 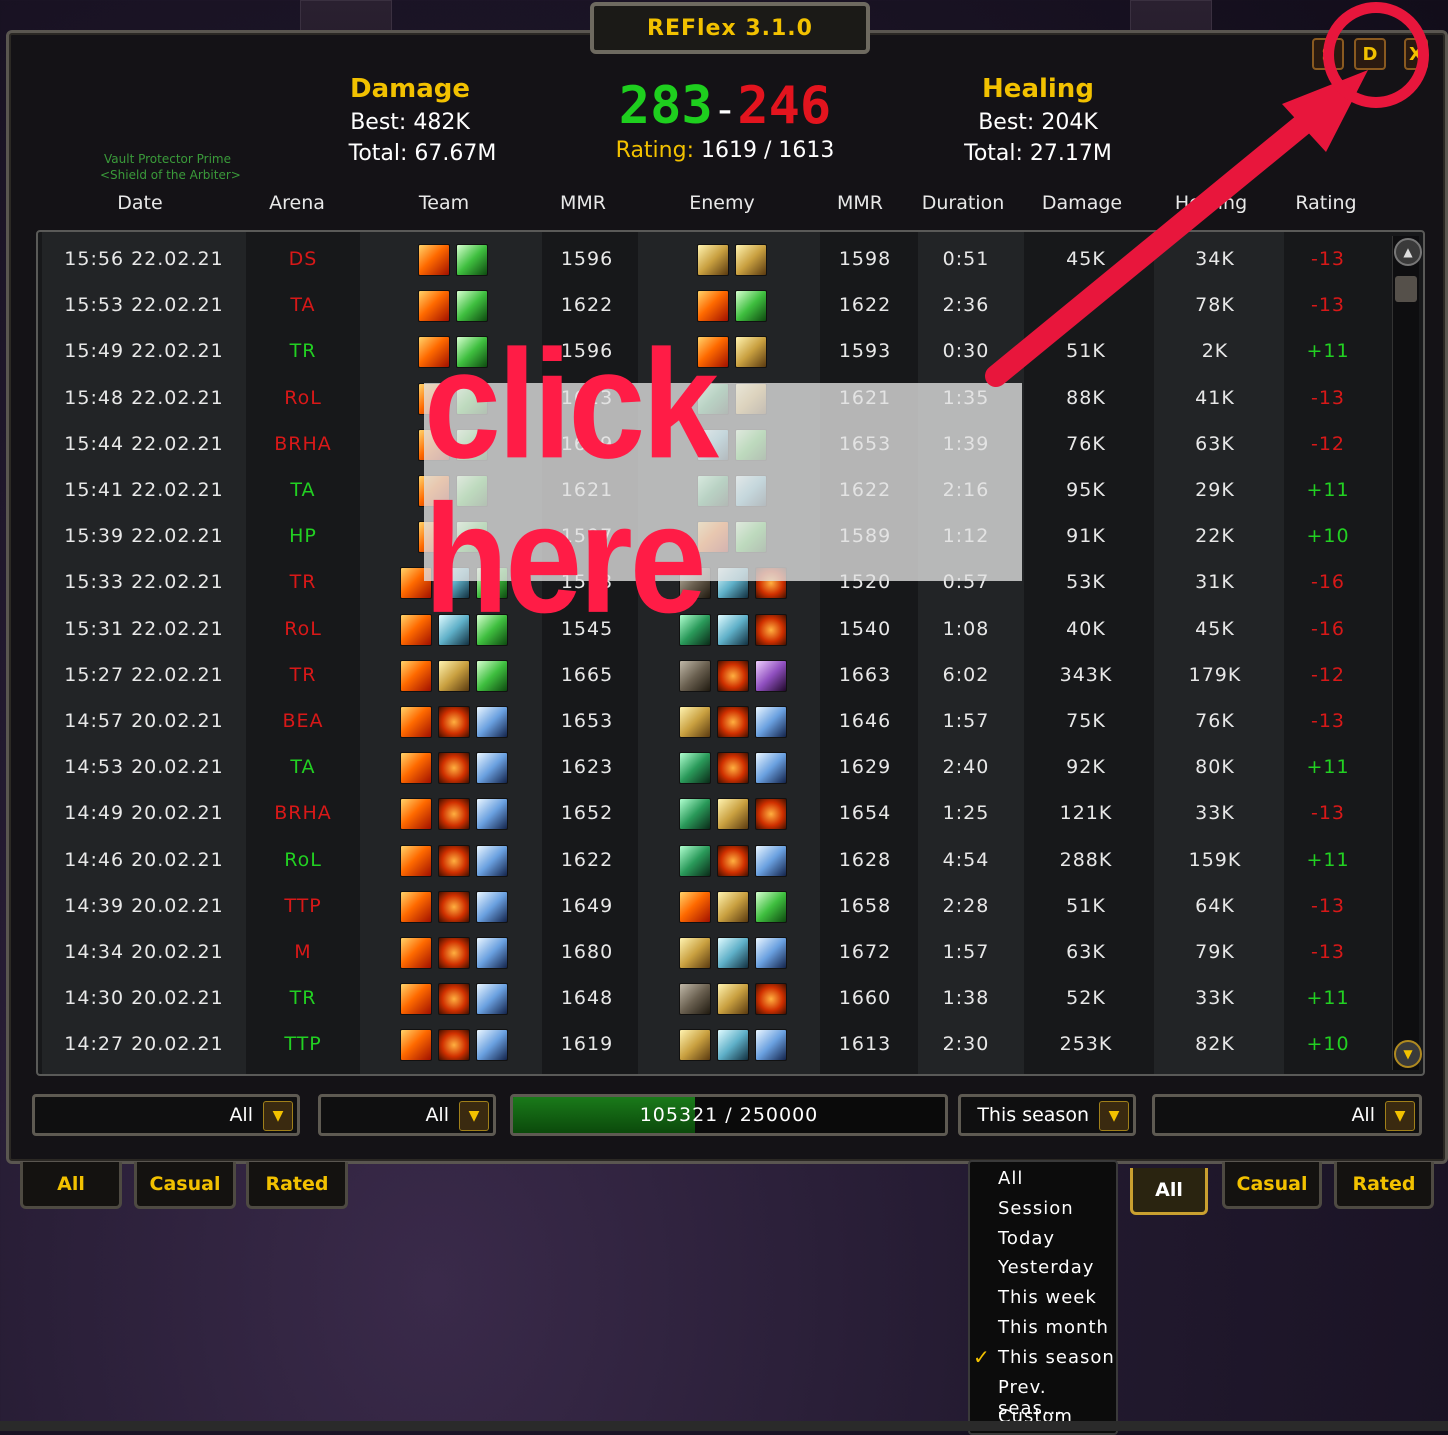 I want to click on table-row: 14:53 20.02.21 TA 1623 1629 2:40 92K 80K +11, so click(x=710, y=767).